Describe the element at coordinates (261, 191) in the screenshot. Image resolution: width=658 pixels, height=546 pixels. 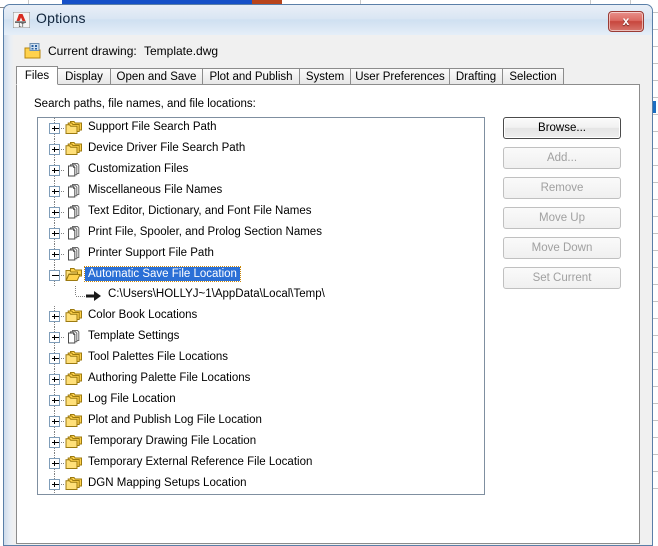
I see `tree-node: Miscellaneous File Names` at that location.